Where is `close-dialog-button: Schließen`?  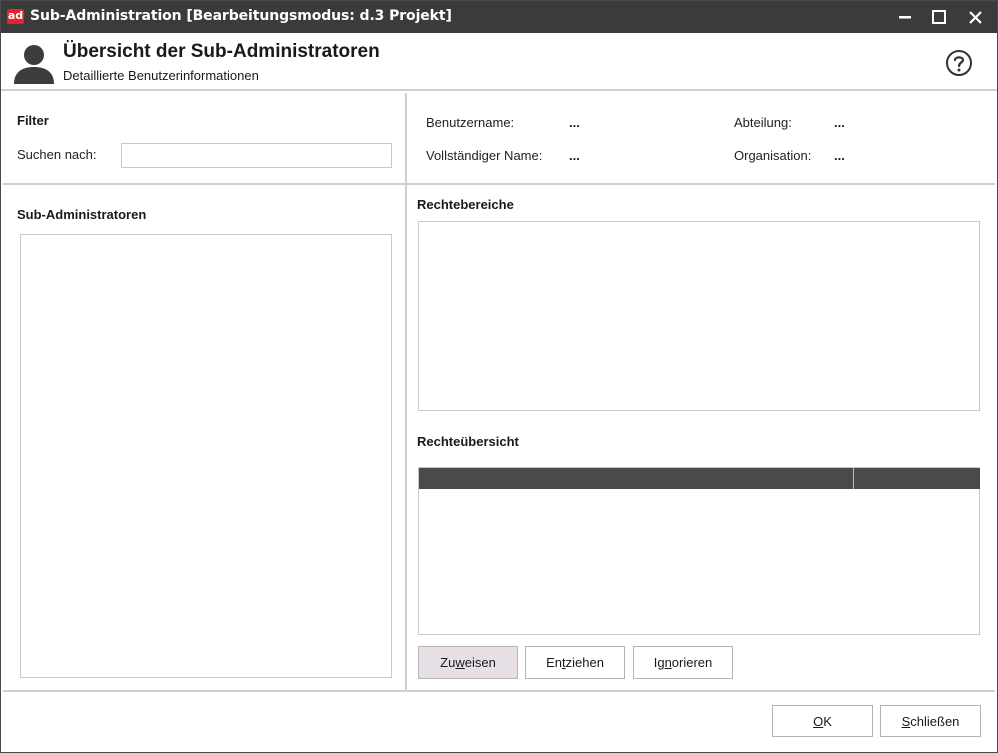 close-dialog-button: Schließen is located at coordinates (930, 721).